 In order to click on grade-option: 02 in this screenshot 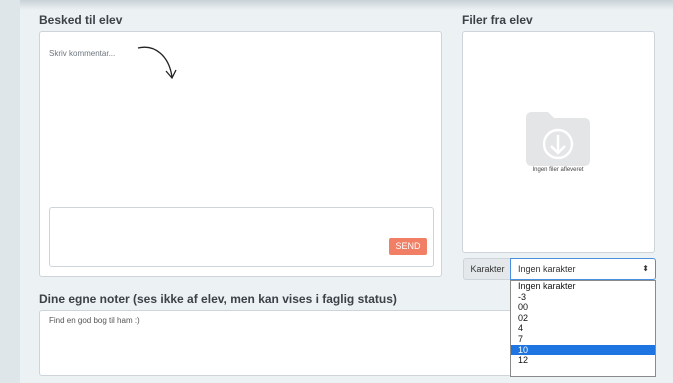, I will do `click(583, 318)`.